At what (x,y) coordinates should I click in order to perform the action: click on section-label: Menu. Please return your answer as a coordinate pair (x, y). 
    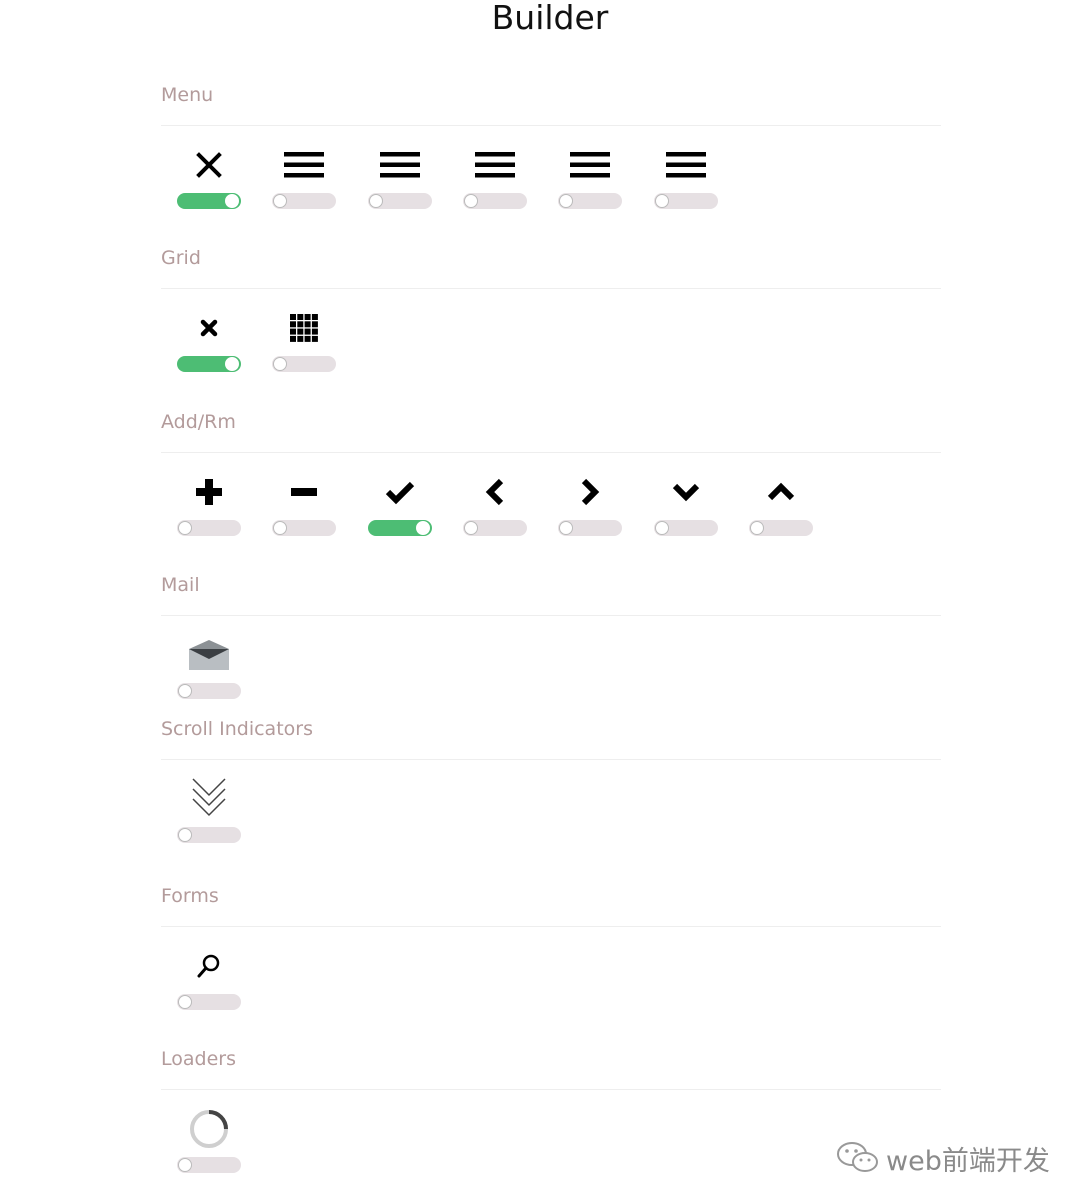
    Looking at the image, I should click on (187, 95).